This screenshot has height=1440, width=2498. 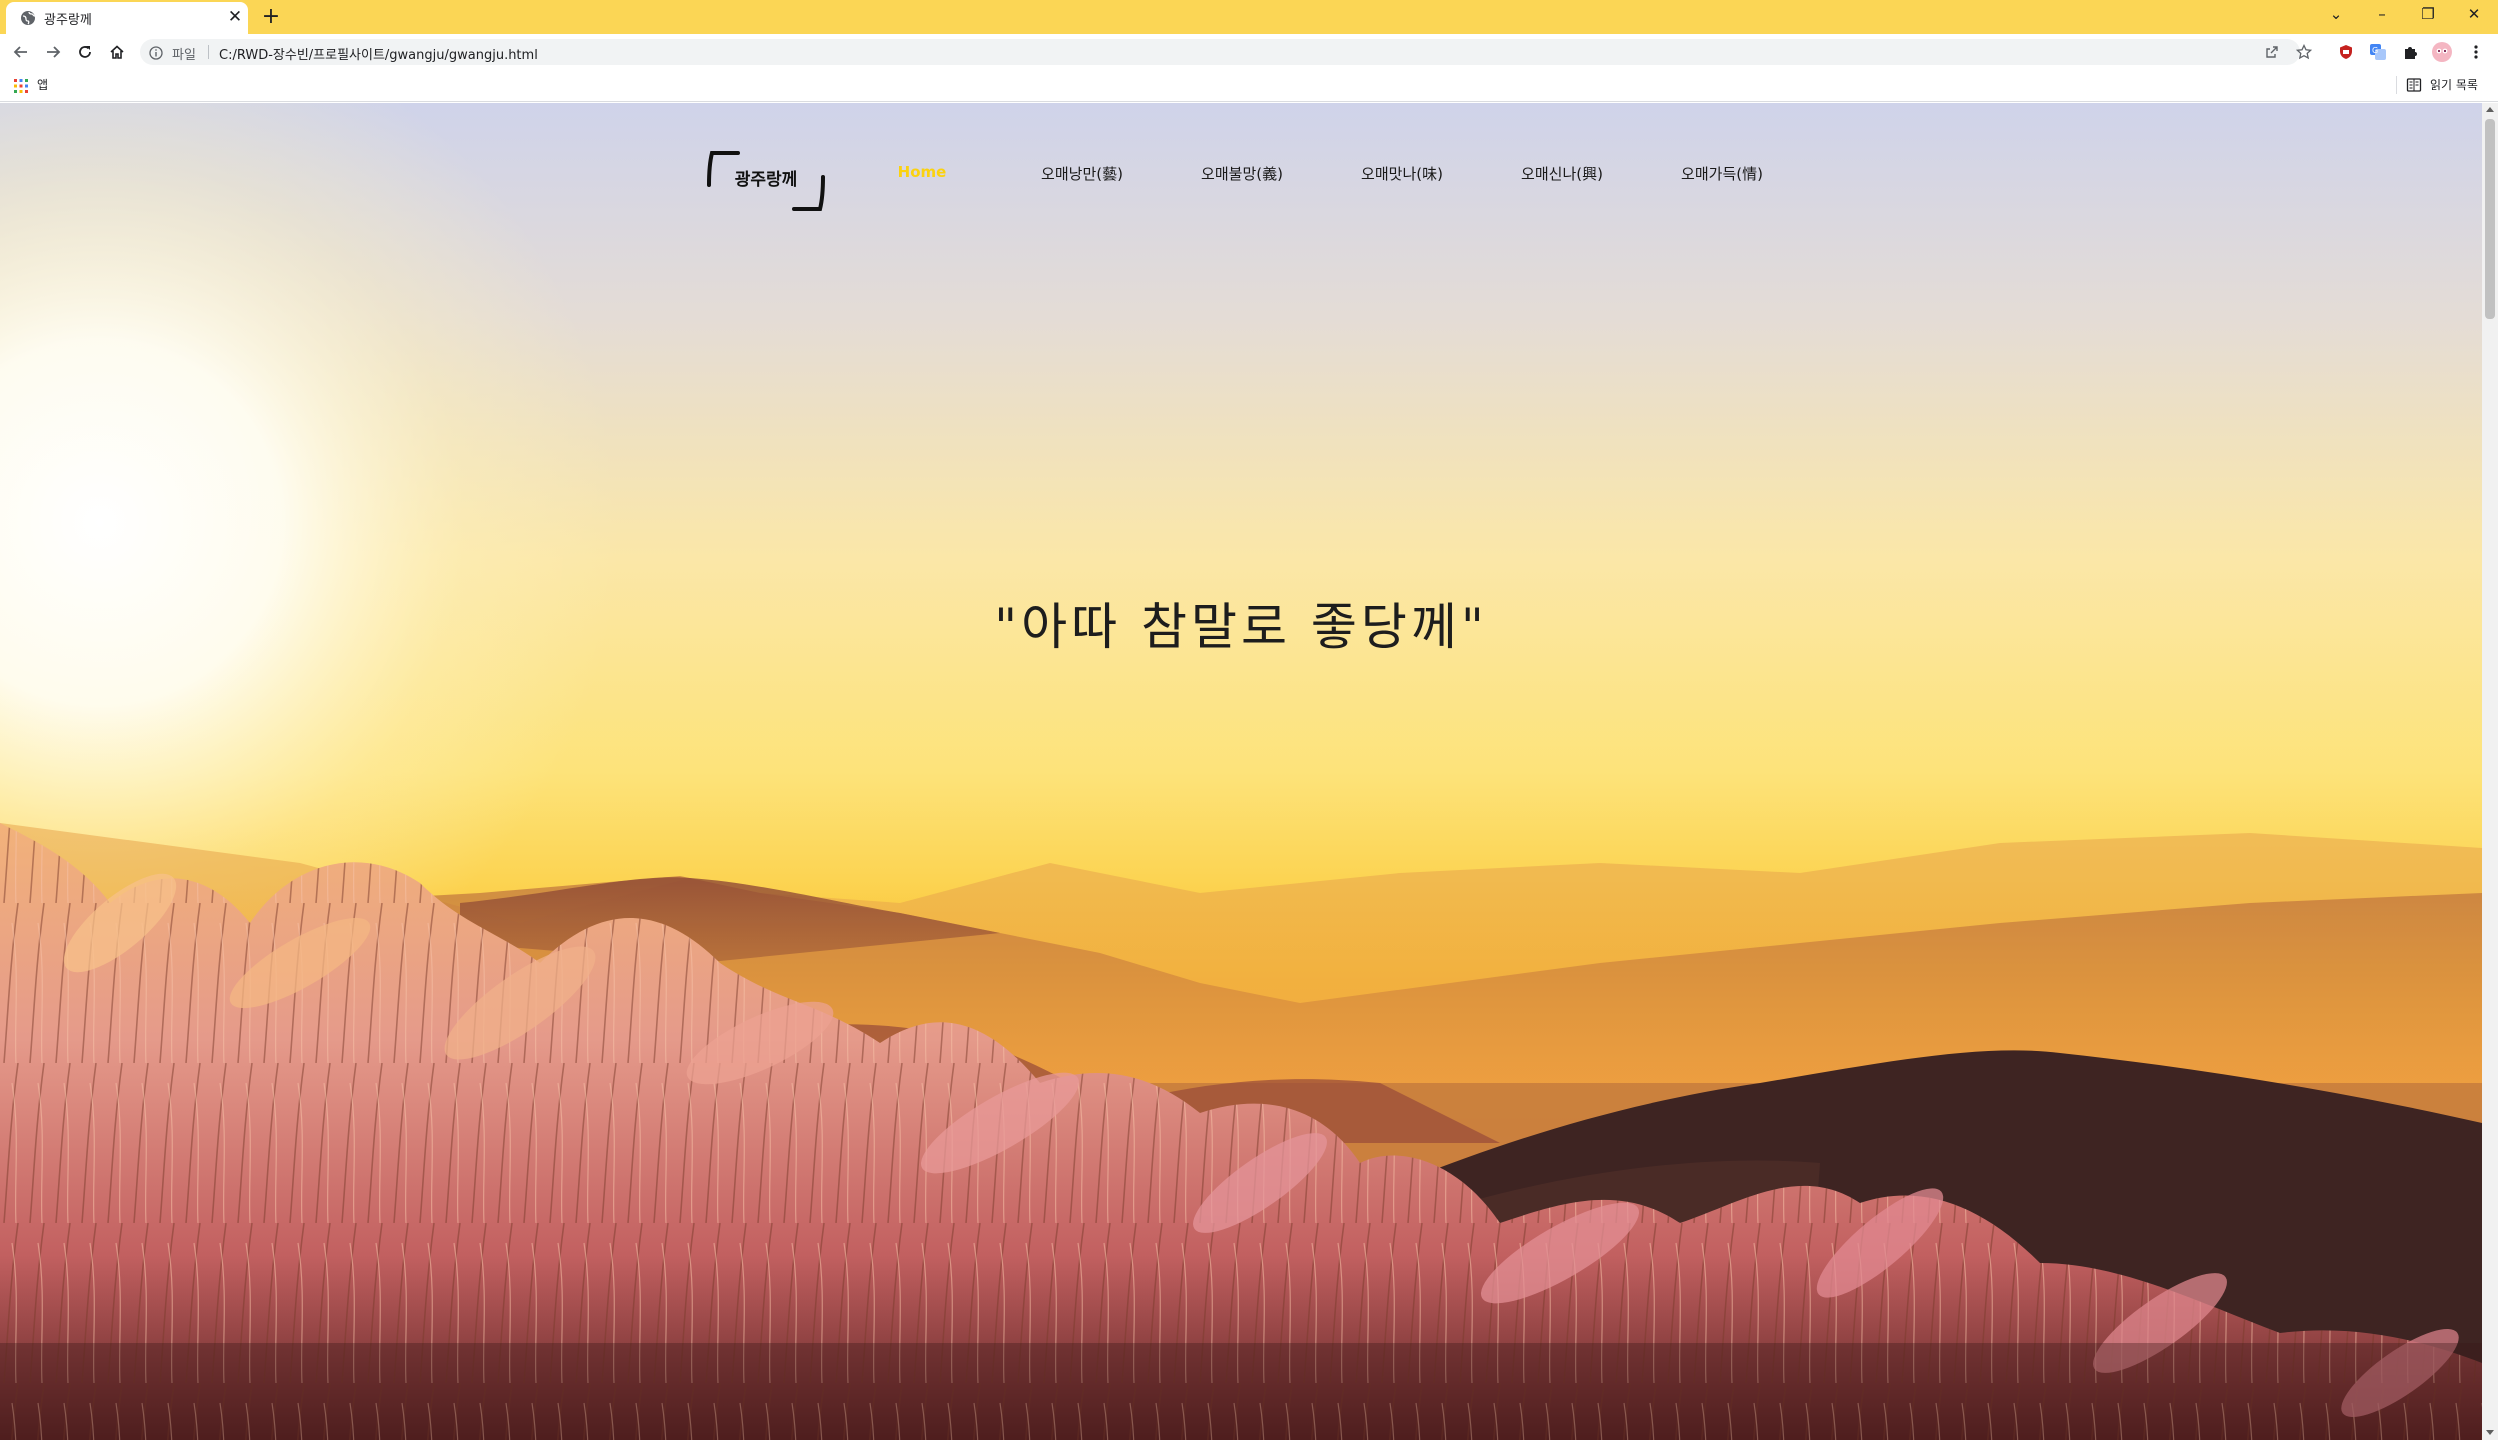 I want to click on translate-extension-icon: G, so click(x=2378, y=52).